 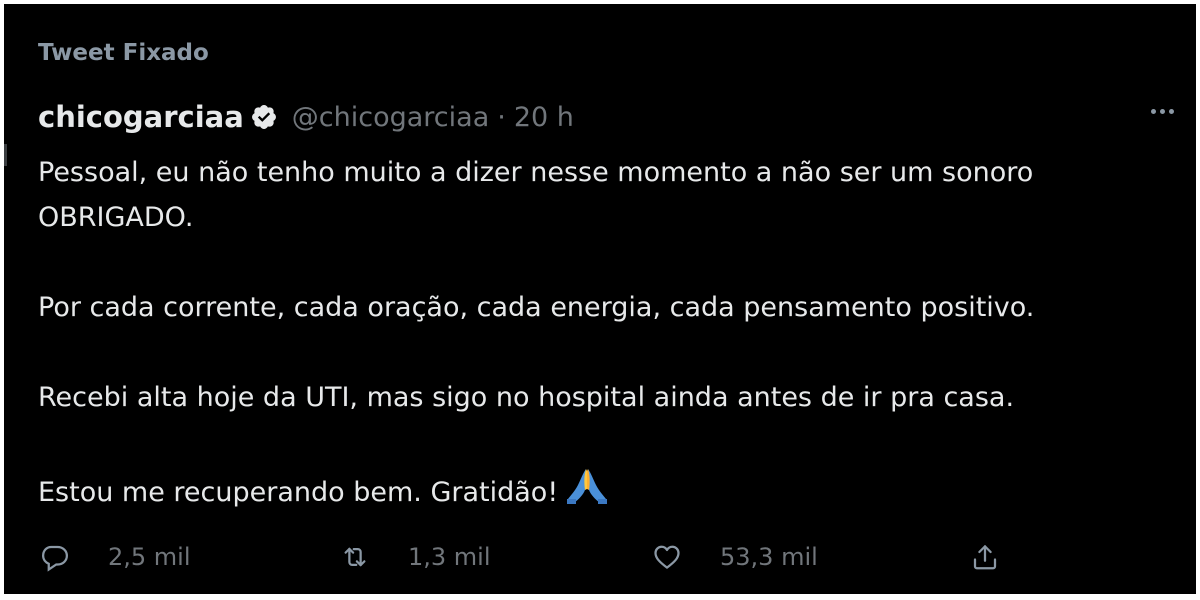 I want to click on share-icon, so click(x=985, y=557).